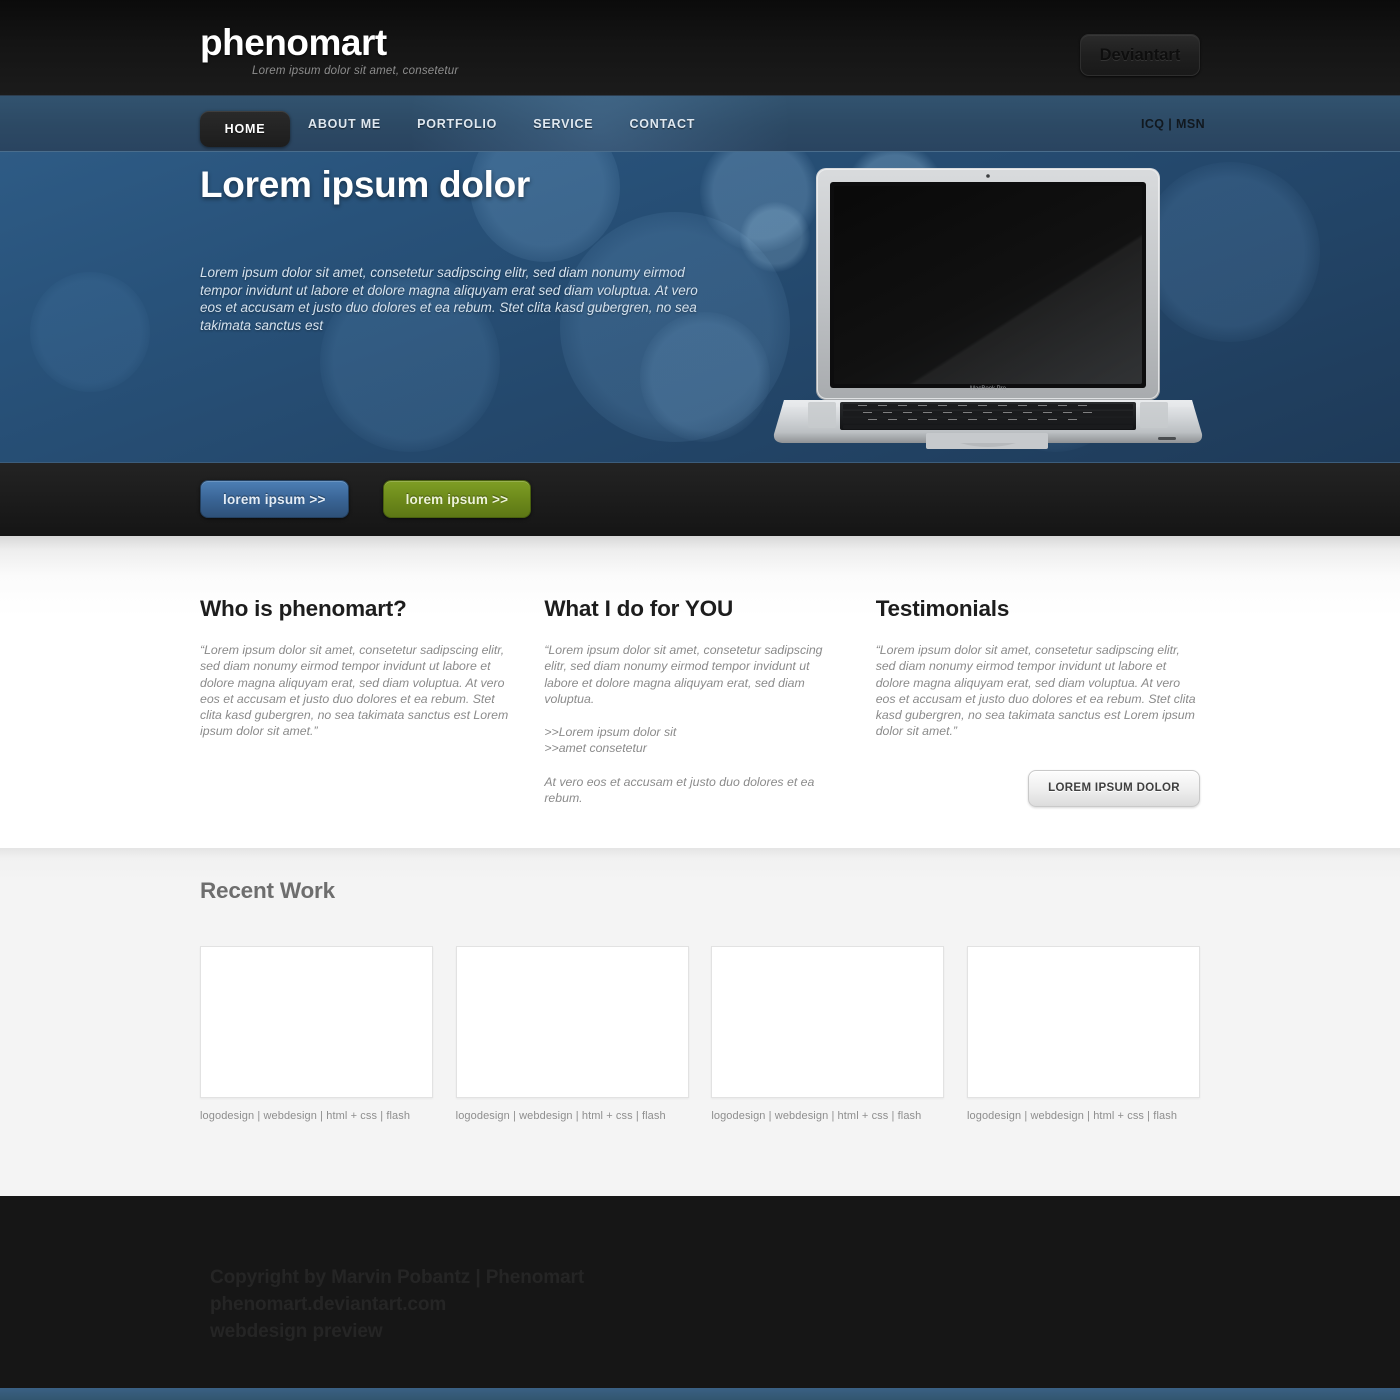  What do you see at coordinates (1140, 55) in the screenshot?
I see `deviantart-button: Deviantart` at bounding box center [1140, 55].